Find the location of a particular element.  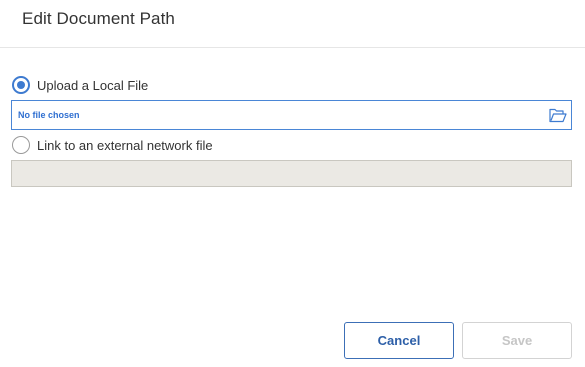

network-file-path-input is located at coordinates (291, 173).